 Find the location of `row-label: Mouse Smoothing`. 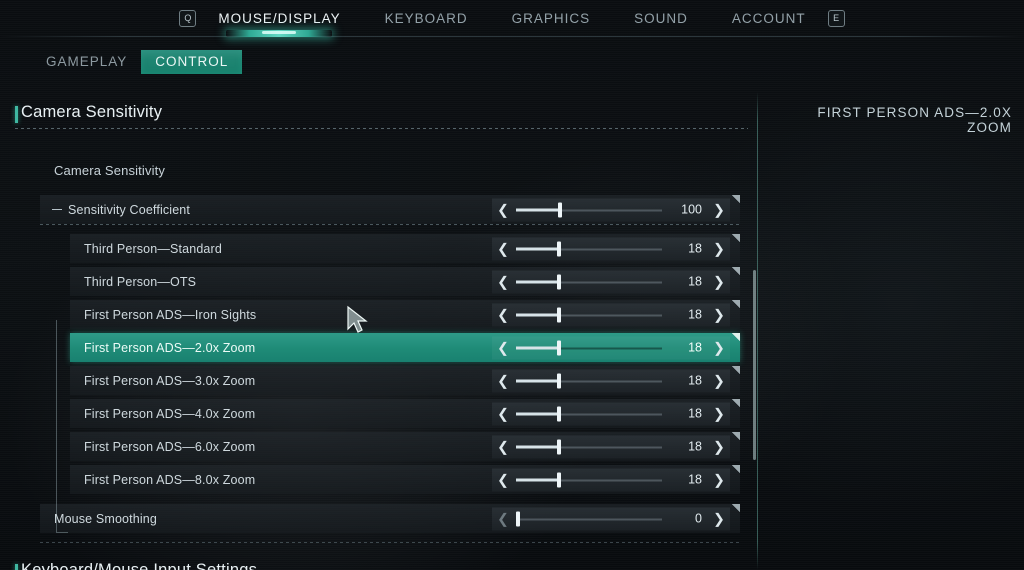

row-label: Mouse Smoothing is located at coordinates (106, 518).